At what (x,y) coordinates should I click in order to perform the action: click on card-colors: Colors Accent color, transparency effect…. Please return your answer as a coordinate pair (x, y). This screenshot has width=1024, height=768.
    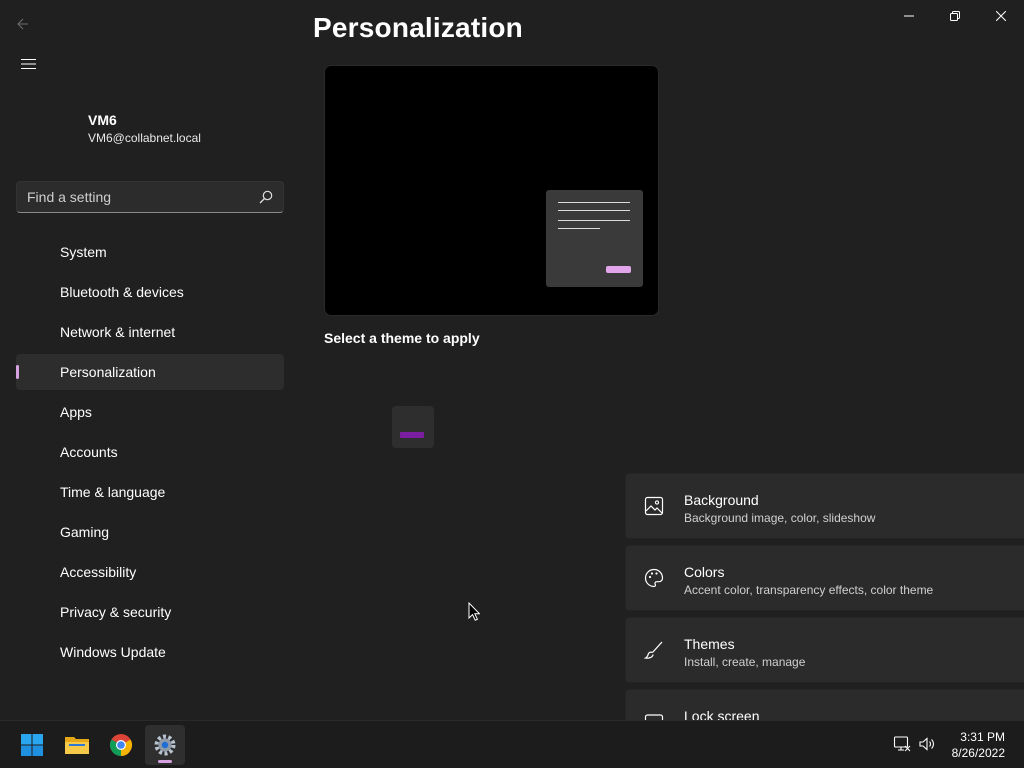
    Looking at the image, I should click on (824, 578).